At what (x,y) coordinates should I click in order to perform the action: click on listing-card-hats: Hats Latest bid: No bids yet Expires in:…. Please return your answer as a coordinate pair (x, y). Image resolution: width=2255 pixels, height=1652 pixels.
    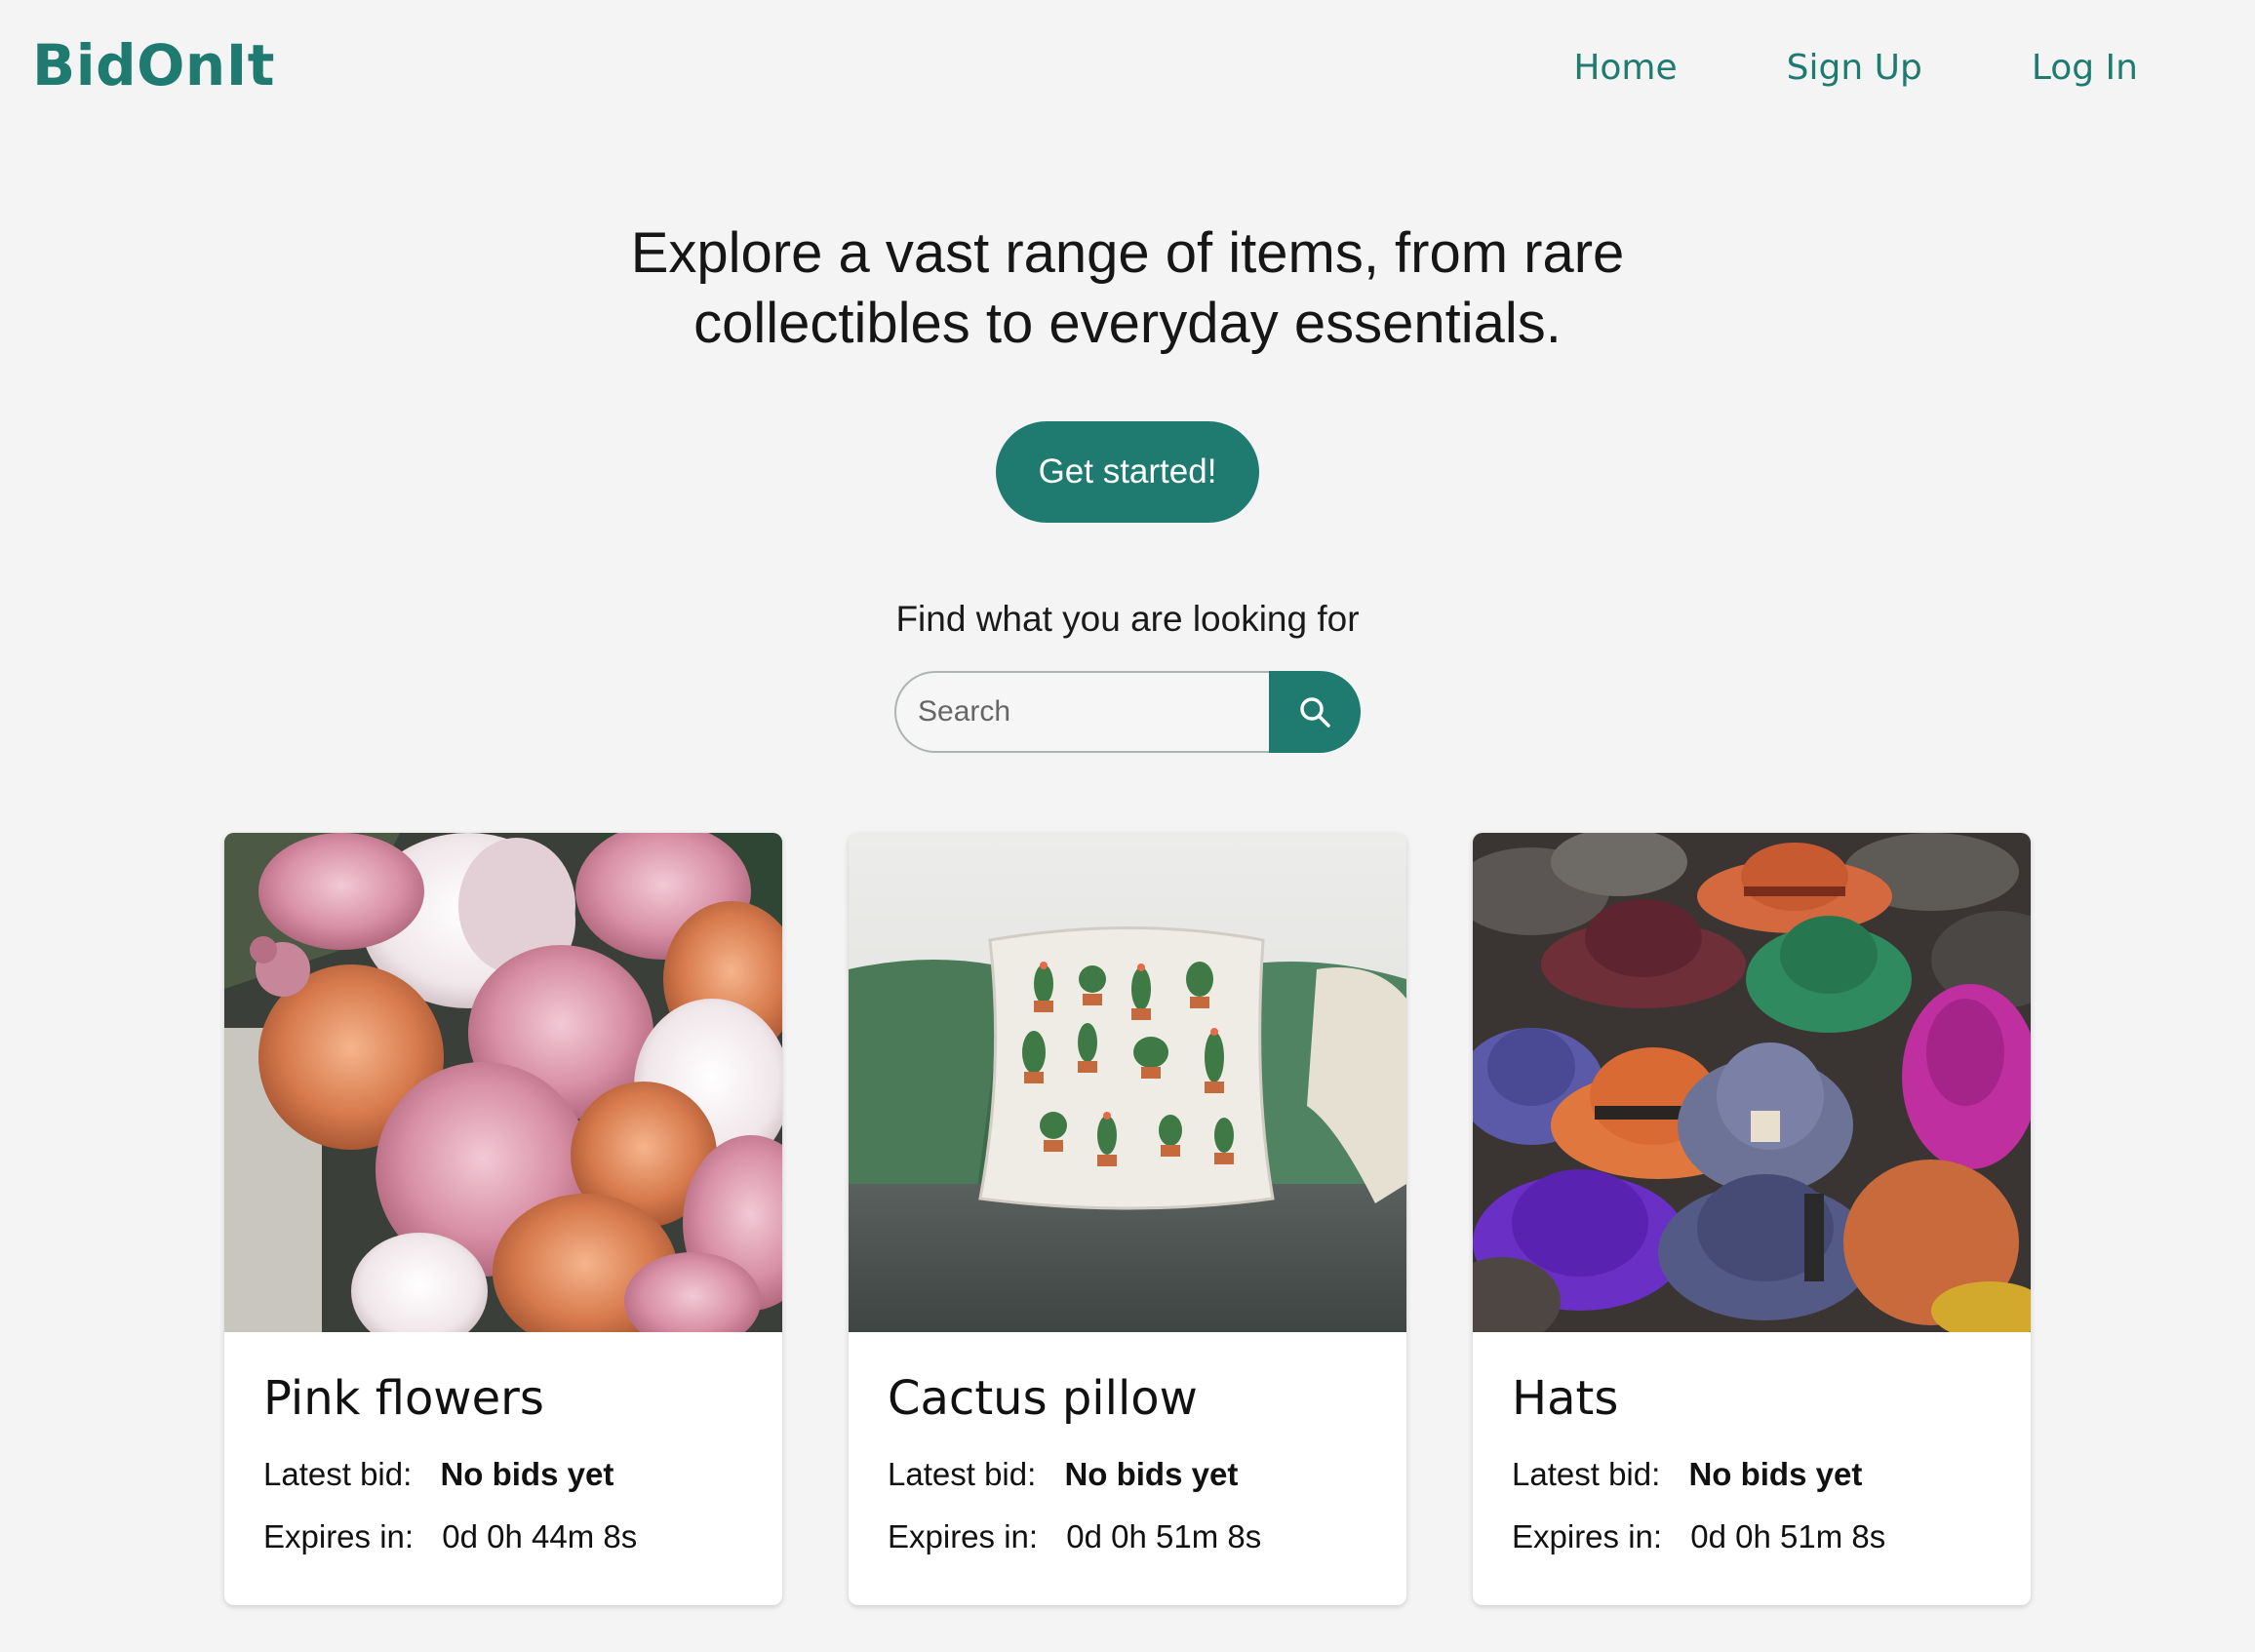
    Looking at the image, I should click on (1752, 1219).